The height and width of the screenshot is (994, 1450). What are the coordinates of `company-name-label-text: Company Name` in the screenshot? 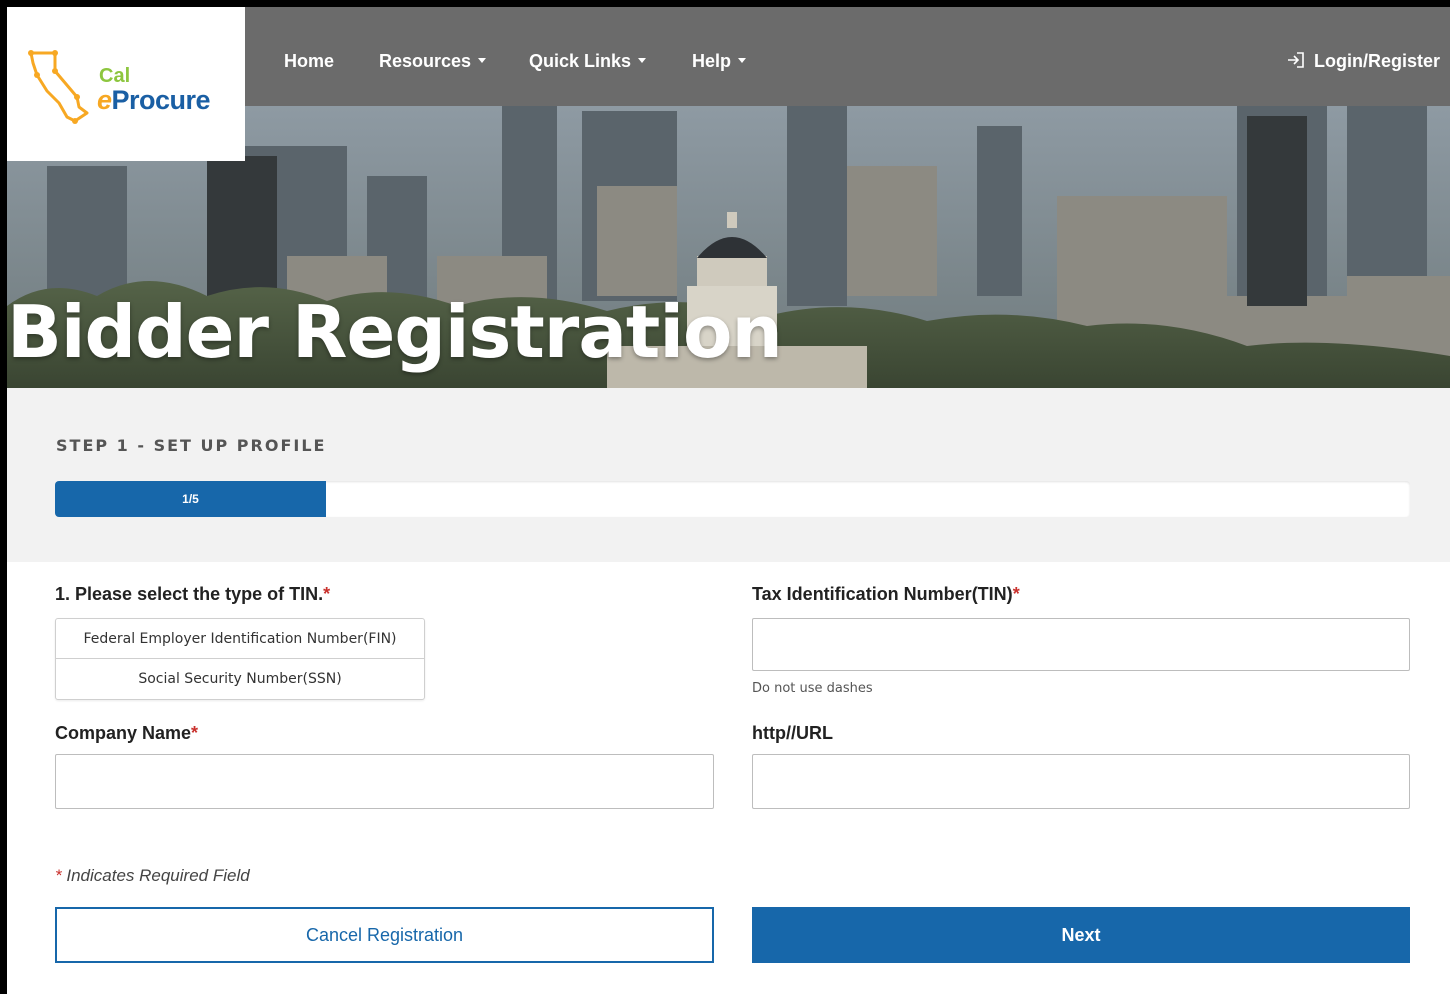 It's located at (123, 733).